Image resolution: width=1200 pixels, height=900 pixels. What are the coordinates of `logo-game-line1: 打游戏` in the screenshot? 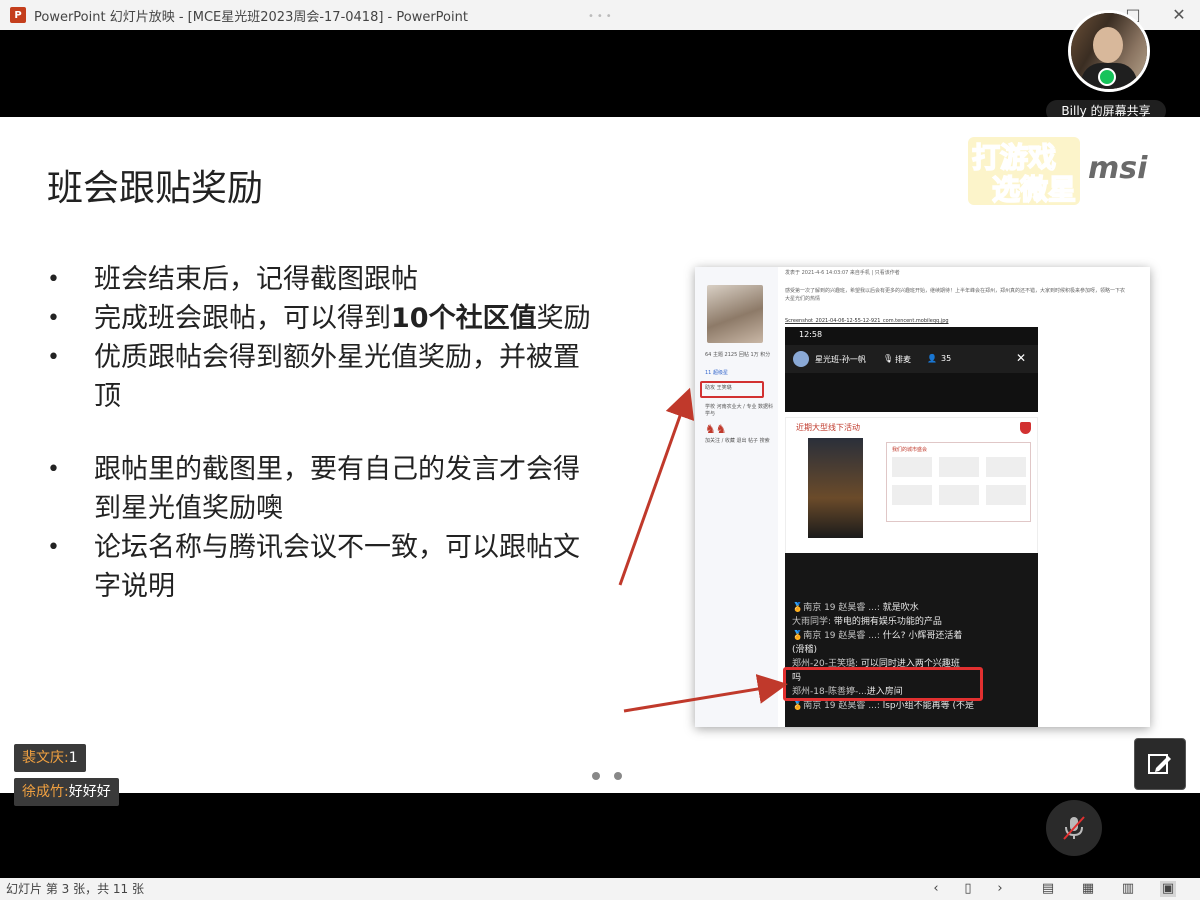 It's located at (1014, 157).